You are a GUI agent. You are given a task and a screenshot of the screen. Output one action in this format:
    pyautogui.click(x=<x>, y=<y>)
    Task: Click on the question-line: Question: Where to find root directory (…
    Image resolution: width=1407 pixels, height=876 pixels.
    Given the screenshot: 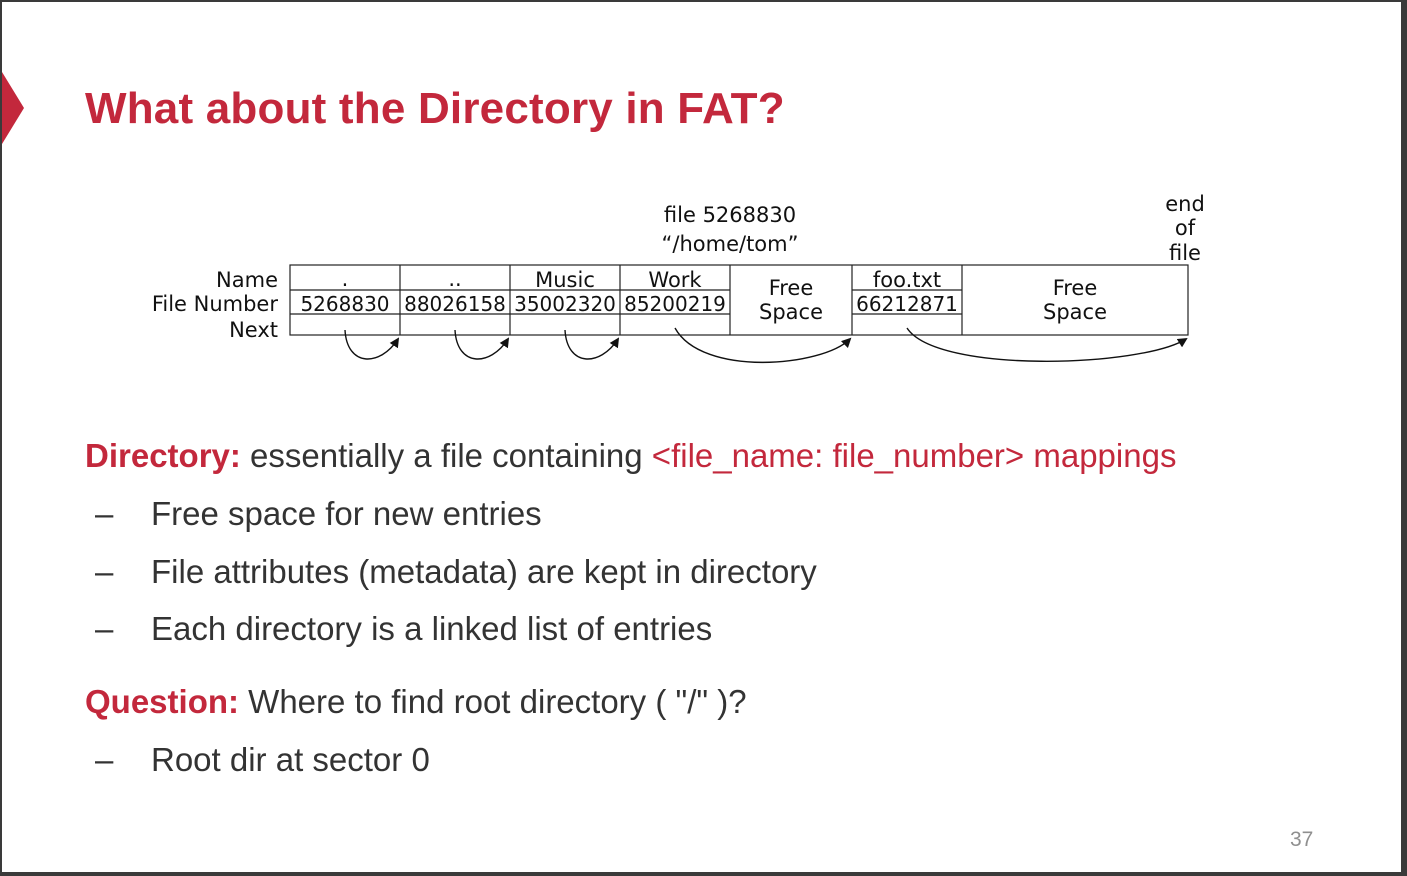 What is the action you would take?
    pyautogui.click(x=416, y=702)
    